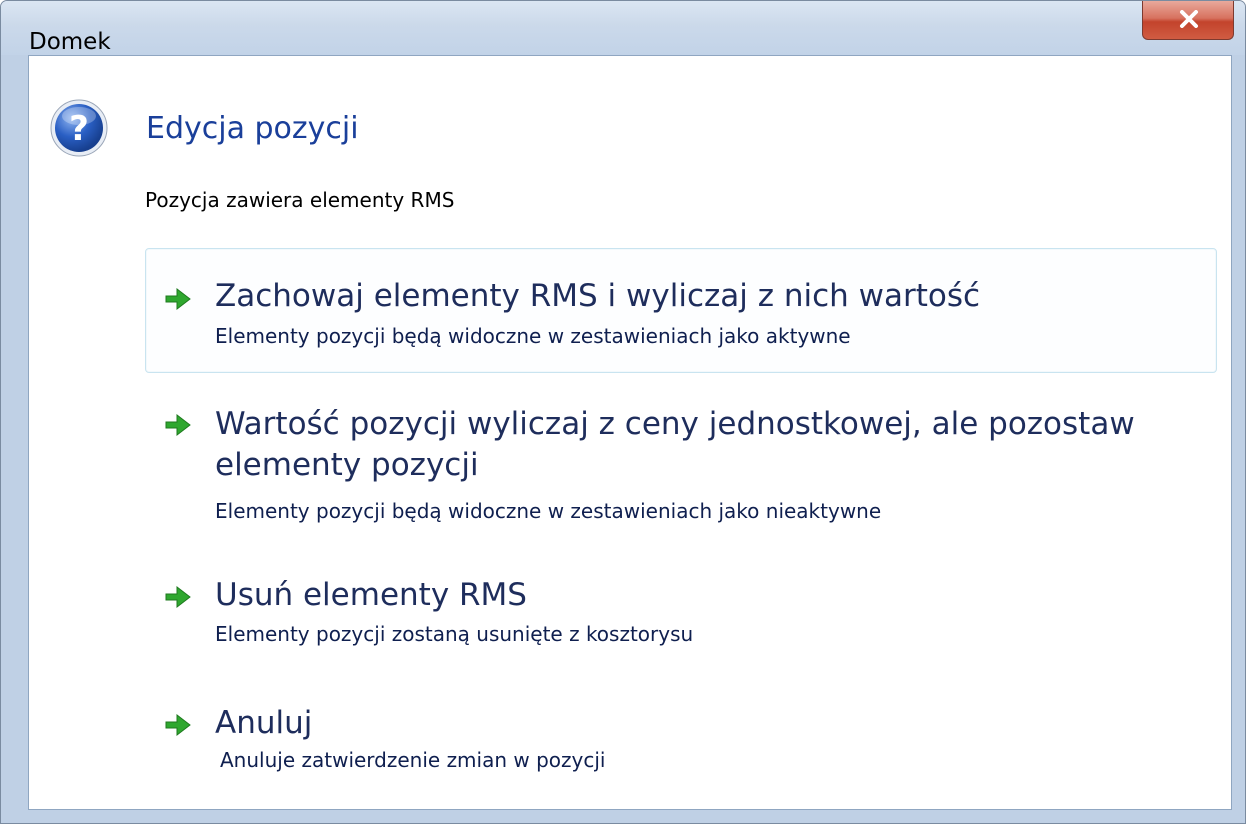  What do you see at coordinates (623, 28) in the screenshot?
I see `title-bar: Domek` at bounding box center [623, 28].